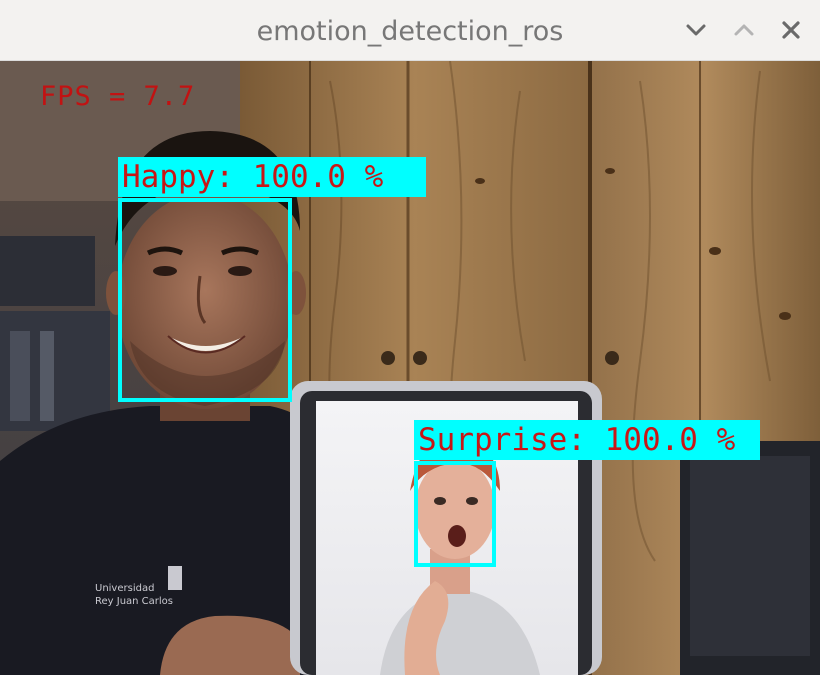 This screenshot has width=820, height=675. I want to click on svg-text: Rey Juan Carlos, so click(134, 601).